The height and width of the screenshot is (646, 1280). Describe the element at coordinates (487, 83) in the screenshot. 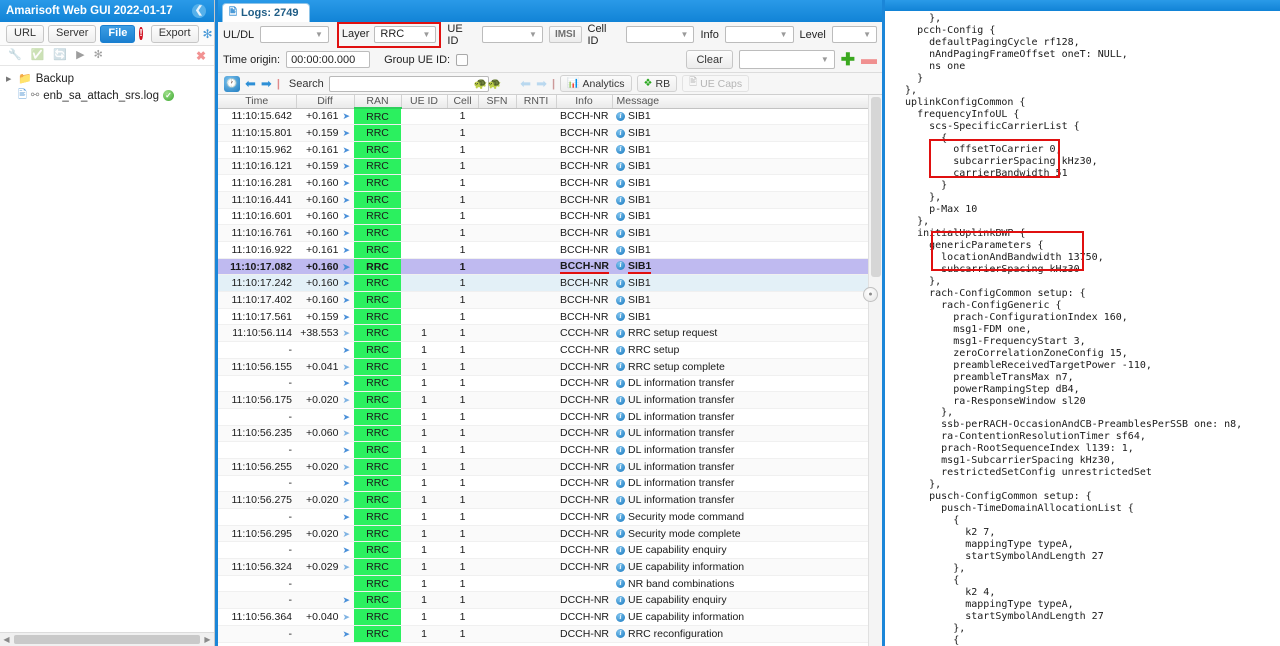

I see `binoculars-icon: 🐢🐢` at that location.